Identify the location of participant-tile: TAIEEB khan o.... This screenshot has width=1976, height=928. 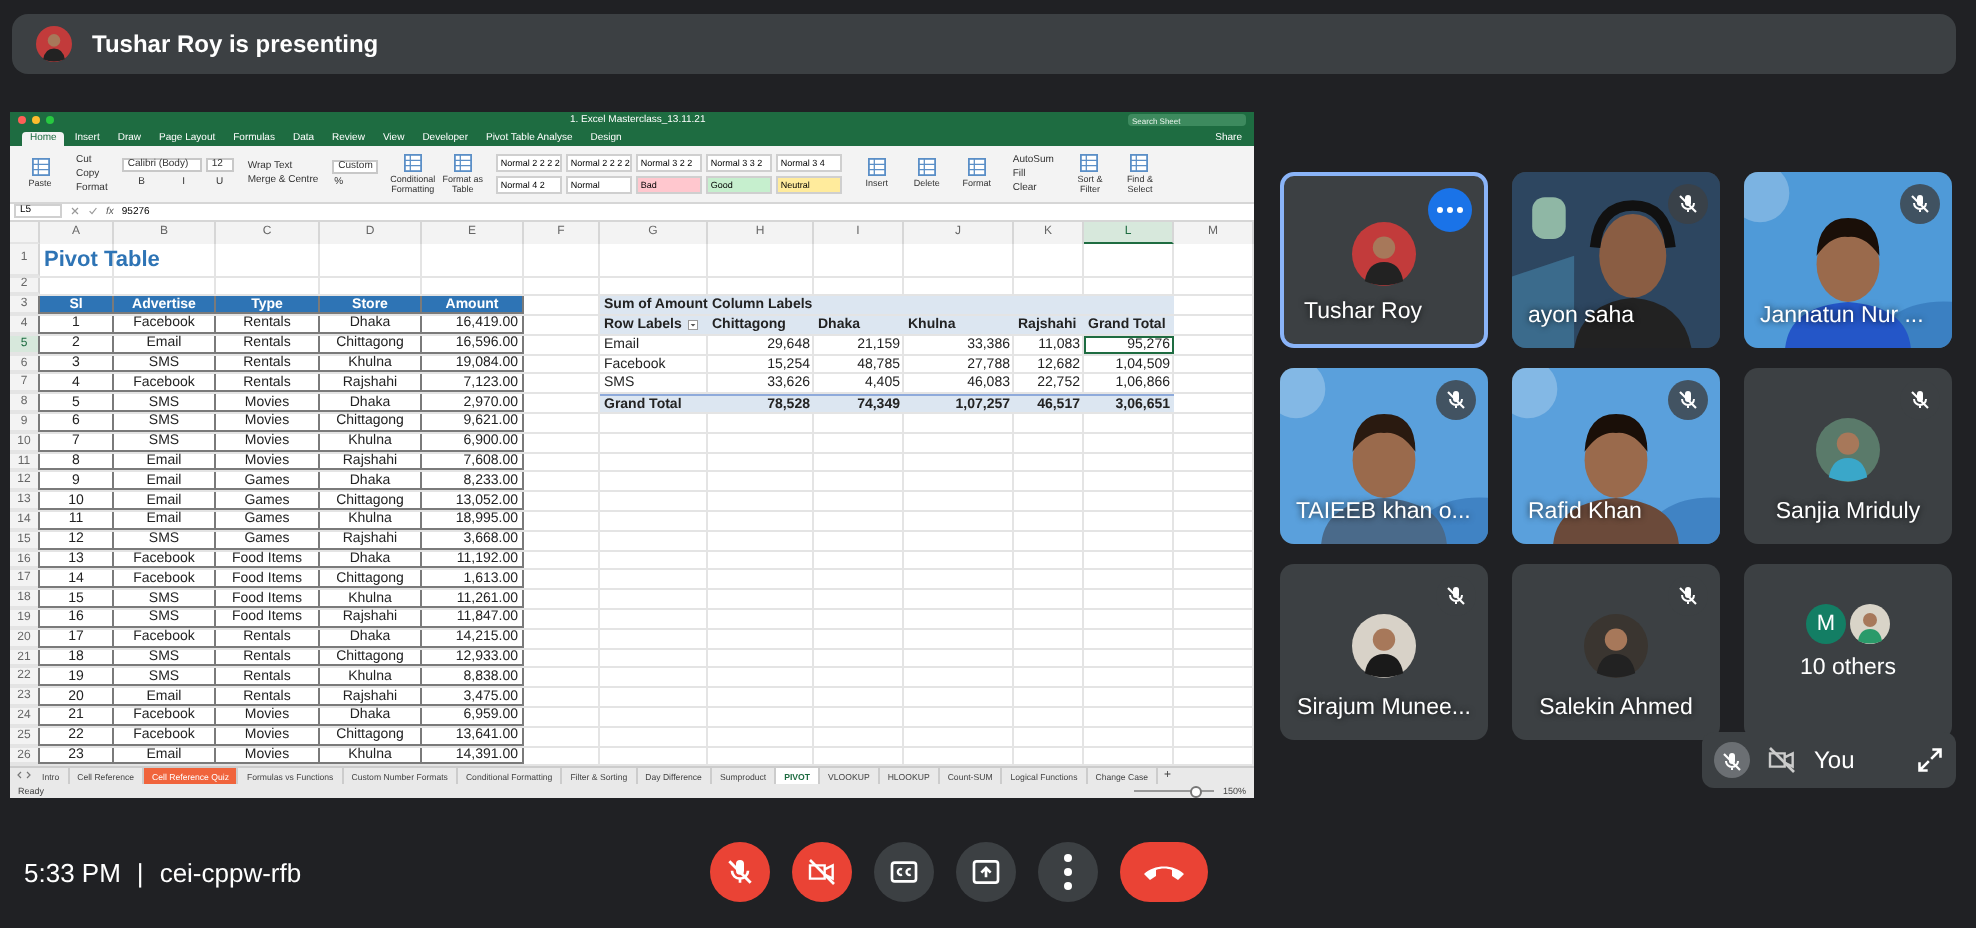
(1384, 456).